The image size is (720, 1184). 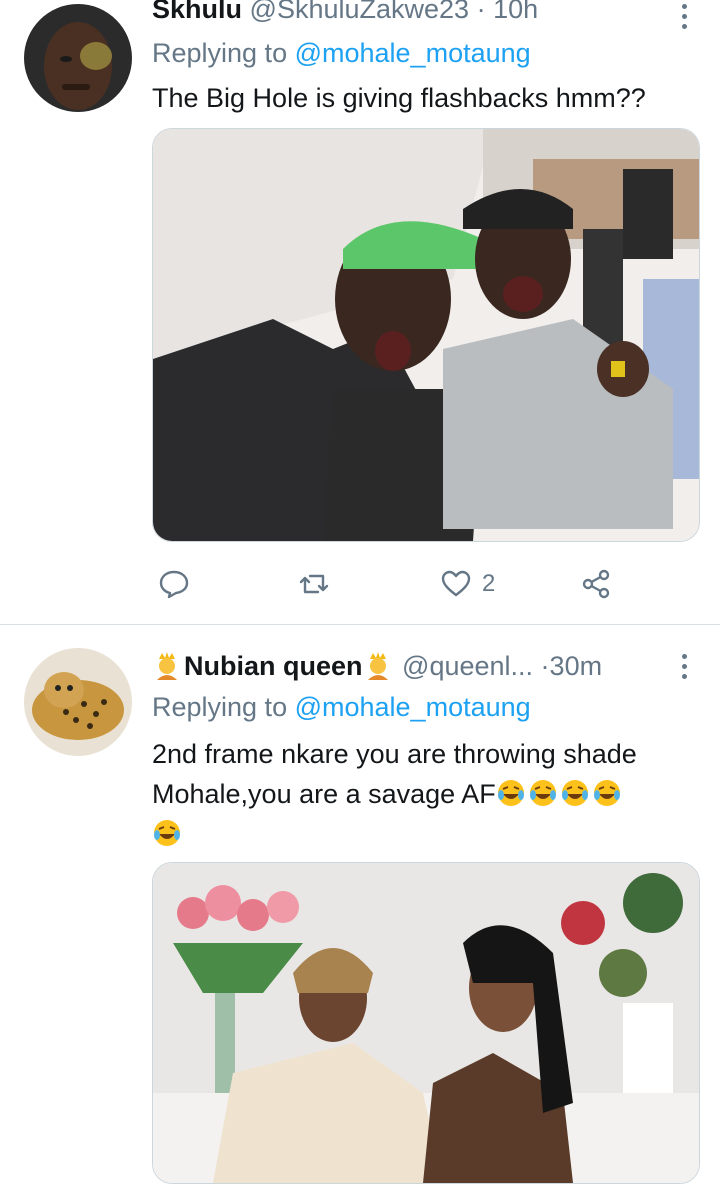 What do you see at coordinates (387, 584) in the screenshot?
I see `tweet-actions: 2` at bounding box center [387, 584].